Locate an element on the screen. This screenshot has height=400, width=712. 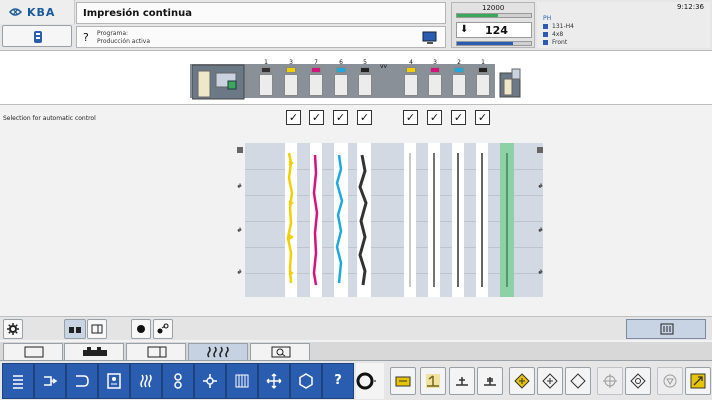
scale-top-right is located at coordinates (540, 150).